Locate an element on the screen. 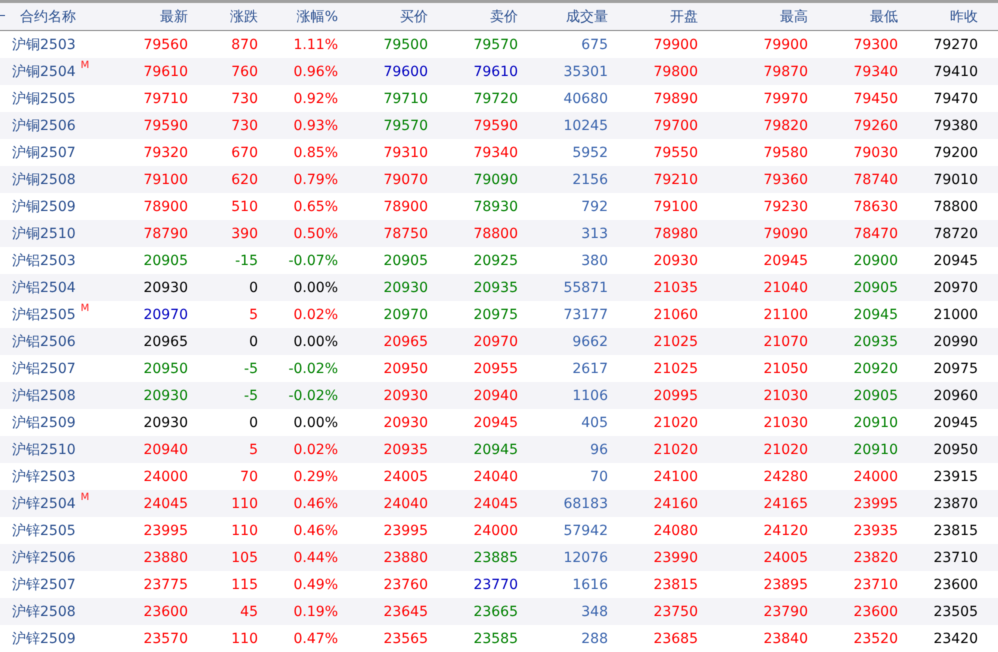 The width and height of the screenshot is (998, 652). contract-name: 沪铝2503 is located at coordinates (44, 261).